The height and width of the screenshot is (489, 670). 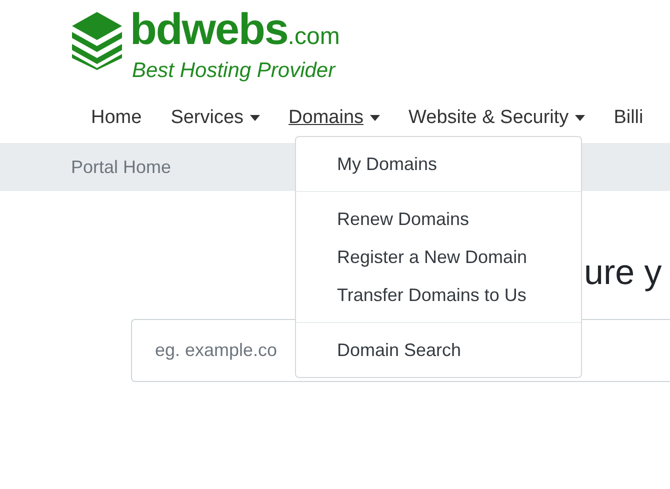 What do you see at coordinates (623, 272) in the screenshot?
I see `headline: ure y` at bounding box center [623, 272].